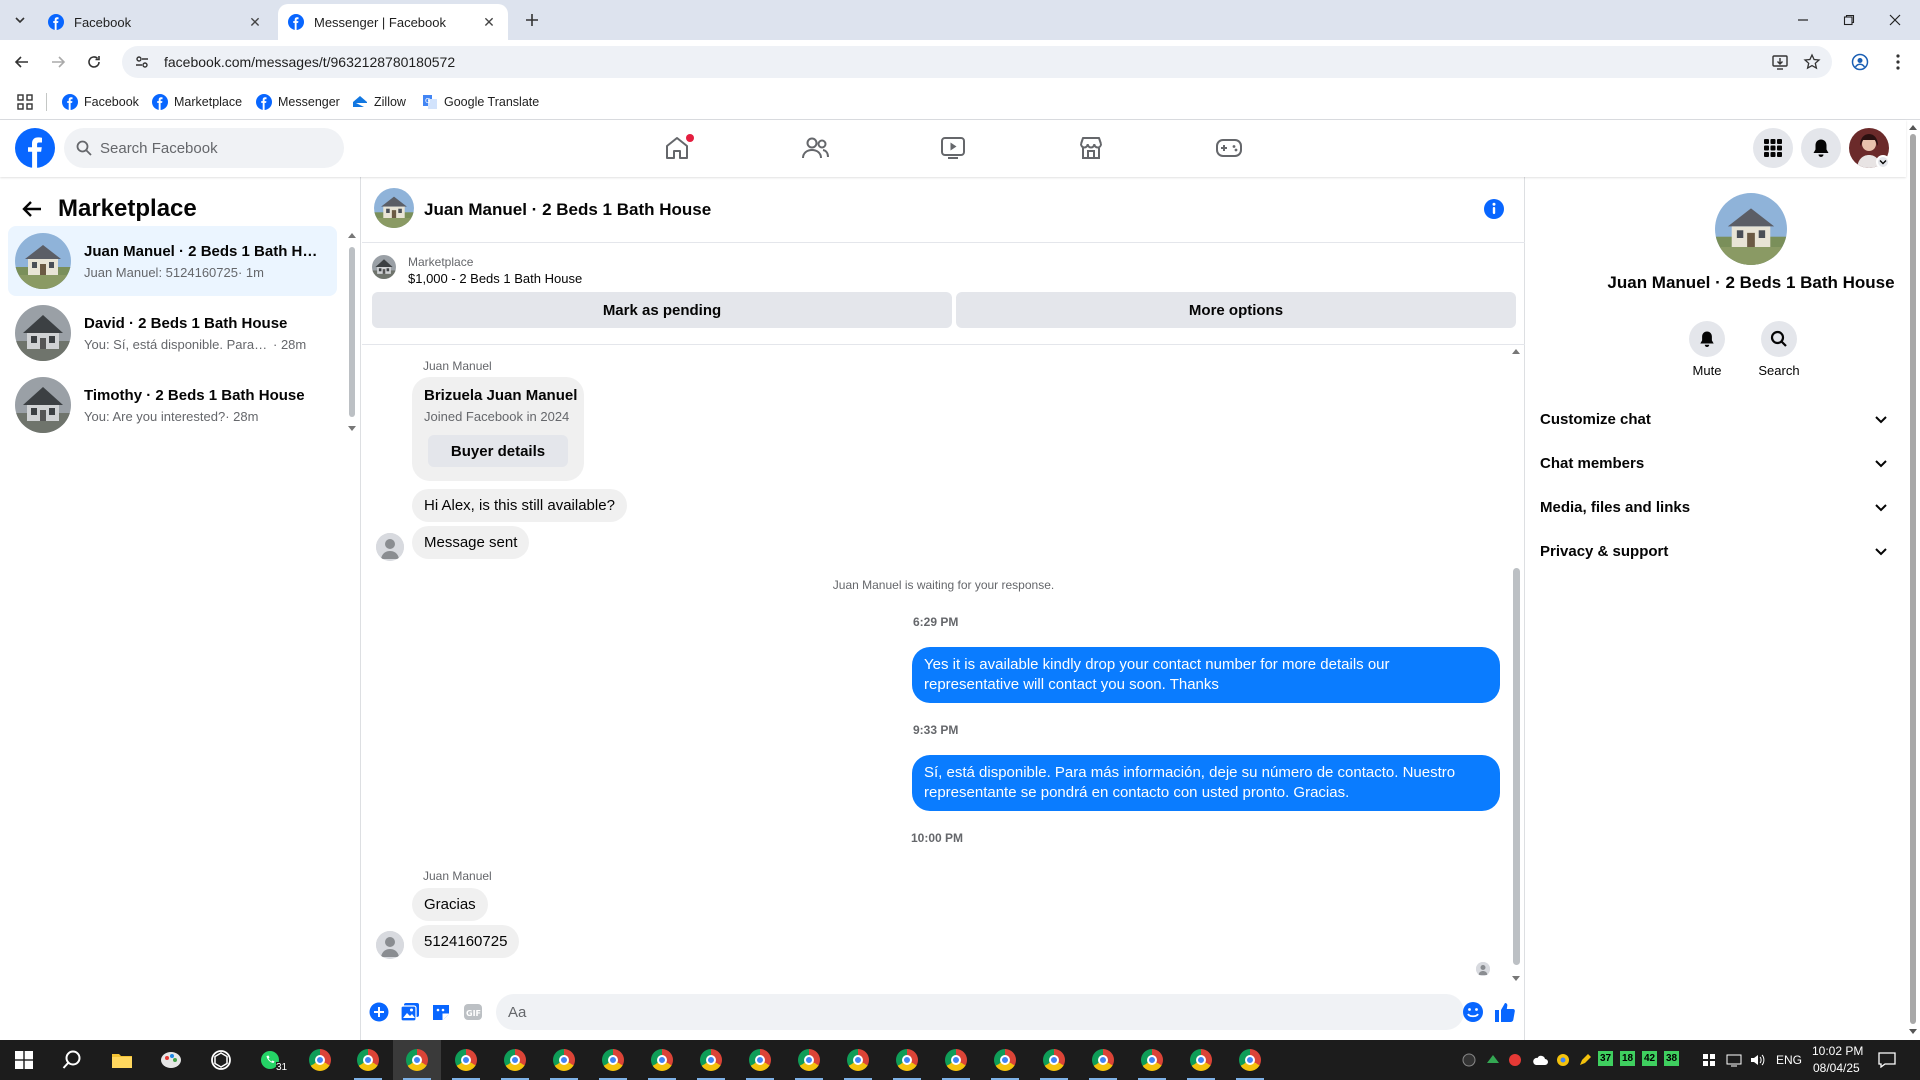  Describe the element at coordinates (1717, 463) in the screenshot. I see `section-chat-members: Chat members` at that location.